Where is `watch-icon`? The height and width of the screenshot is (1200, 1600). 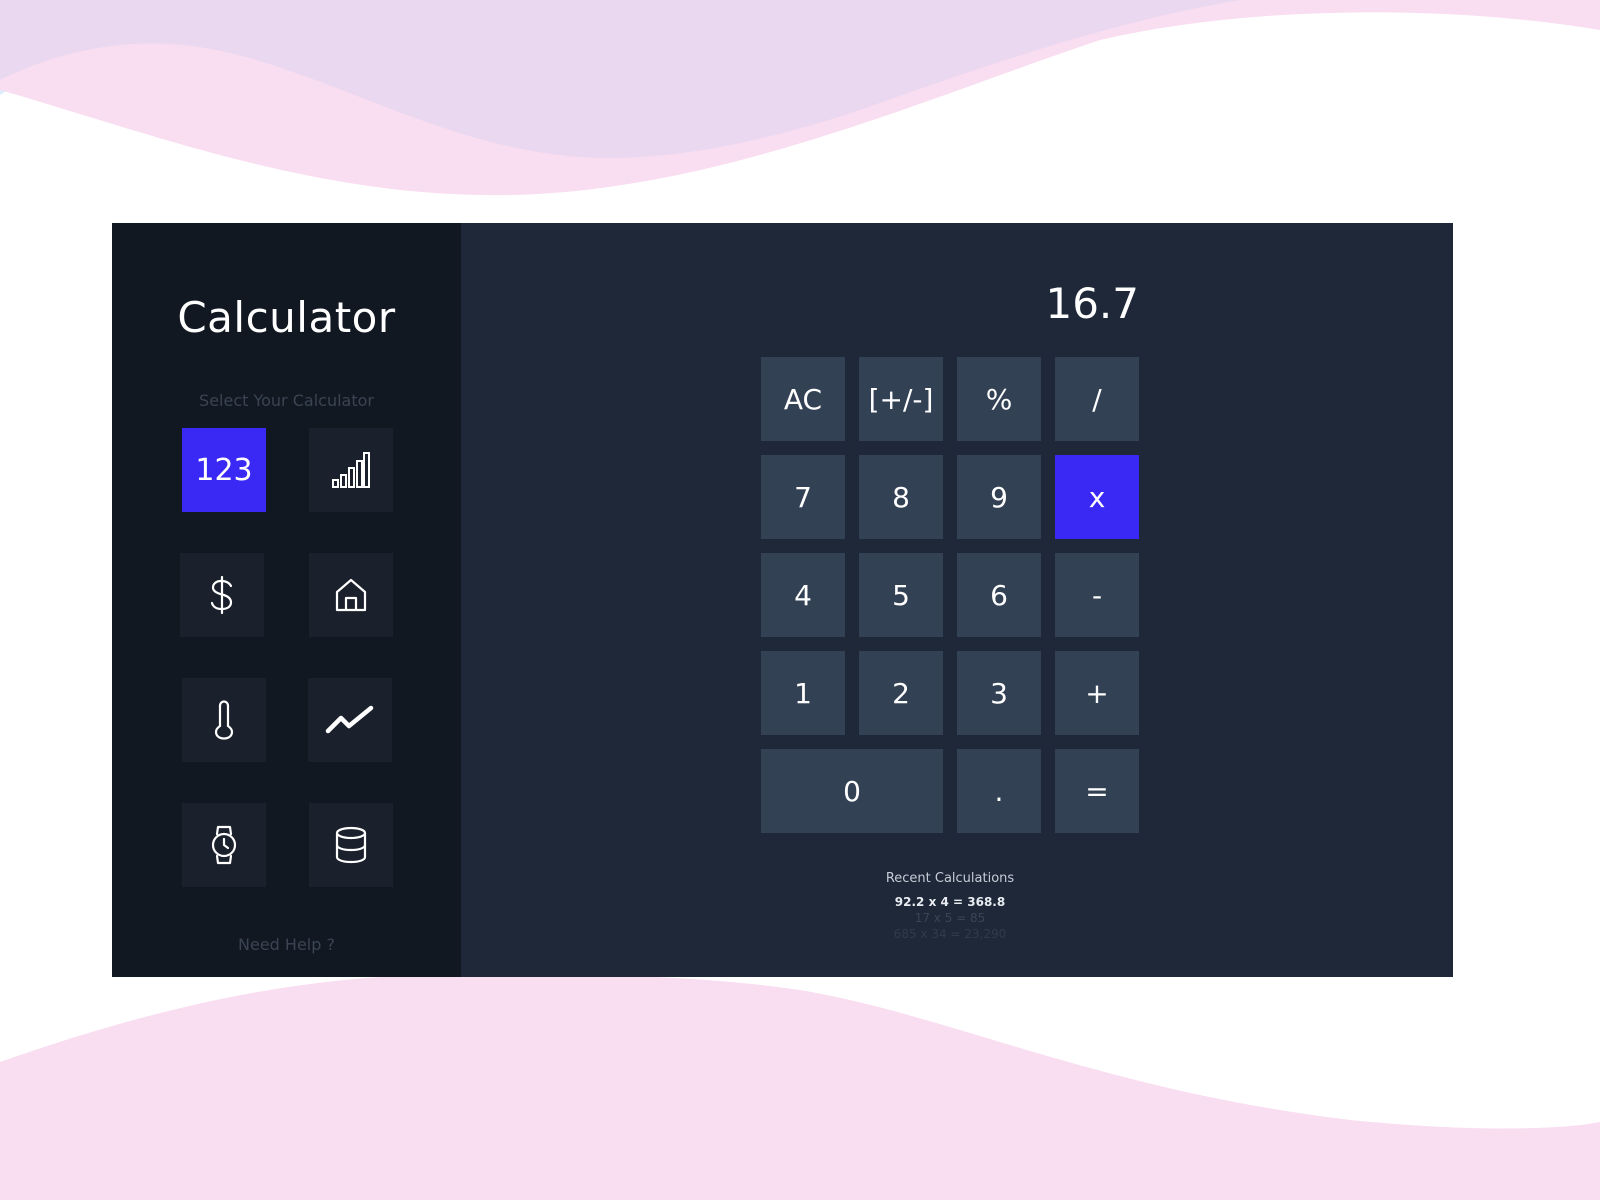 watch-icon is located at coordinates (224, 845).